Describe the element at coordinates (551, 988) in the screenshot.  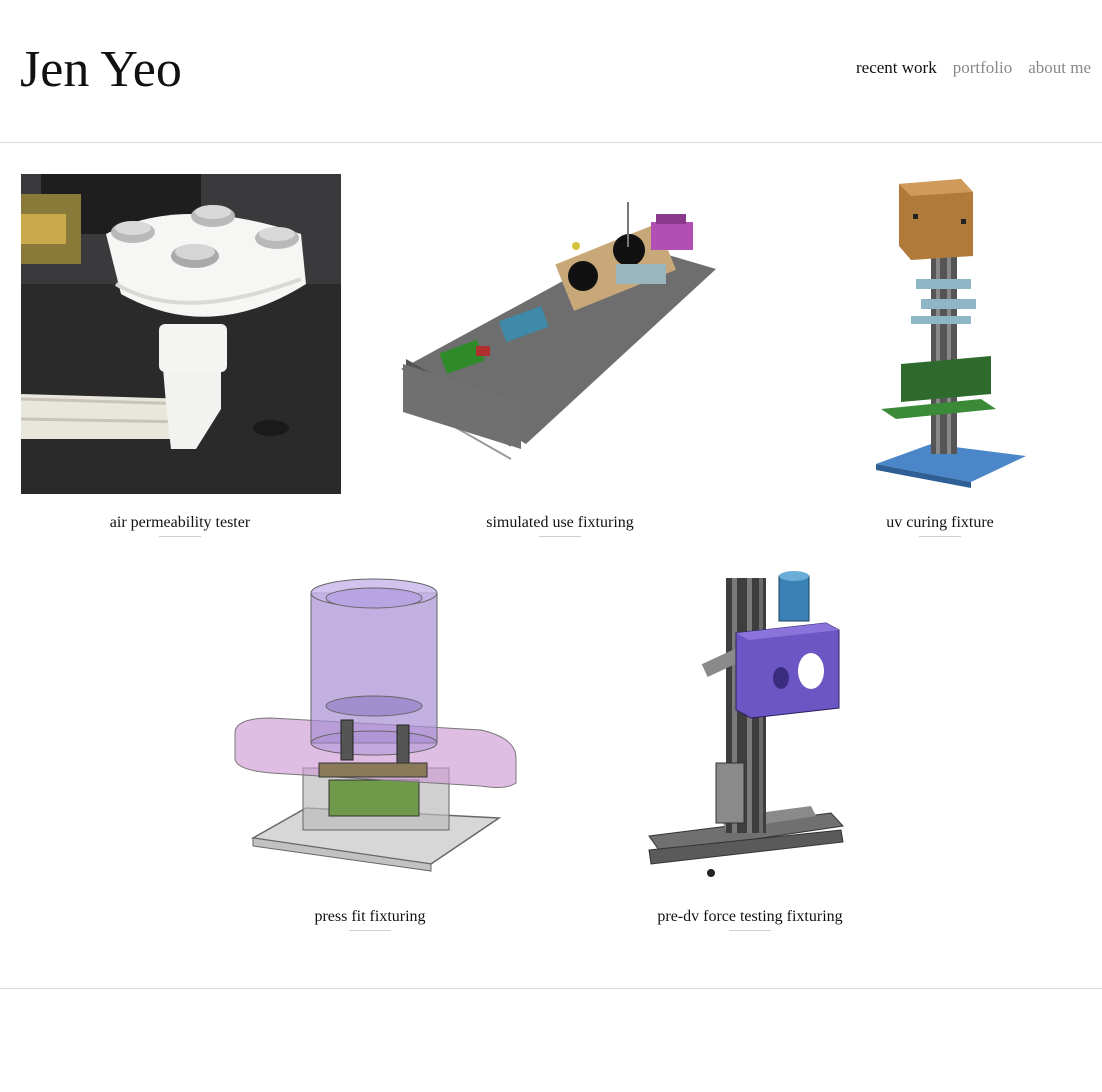
I see `footer-divider` at that location.